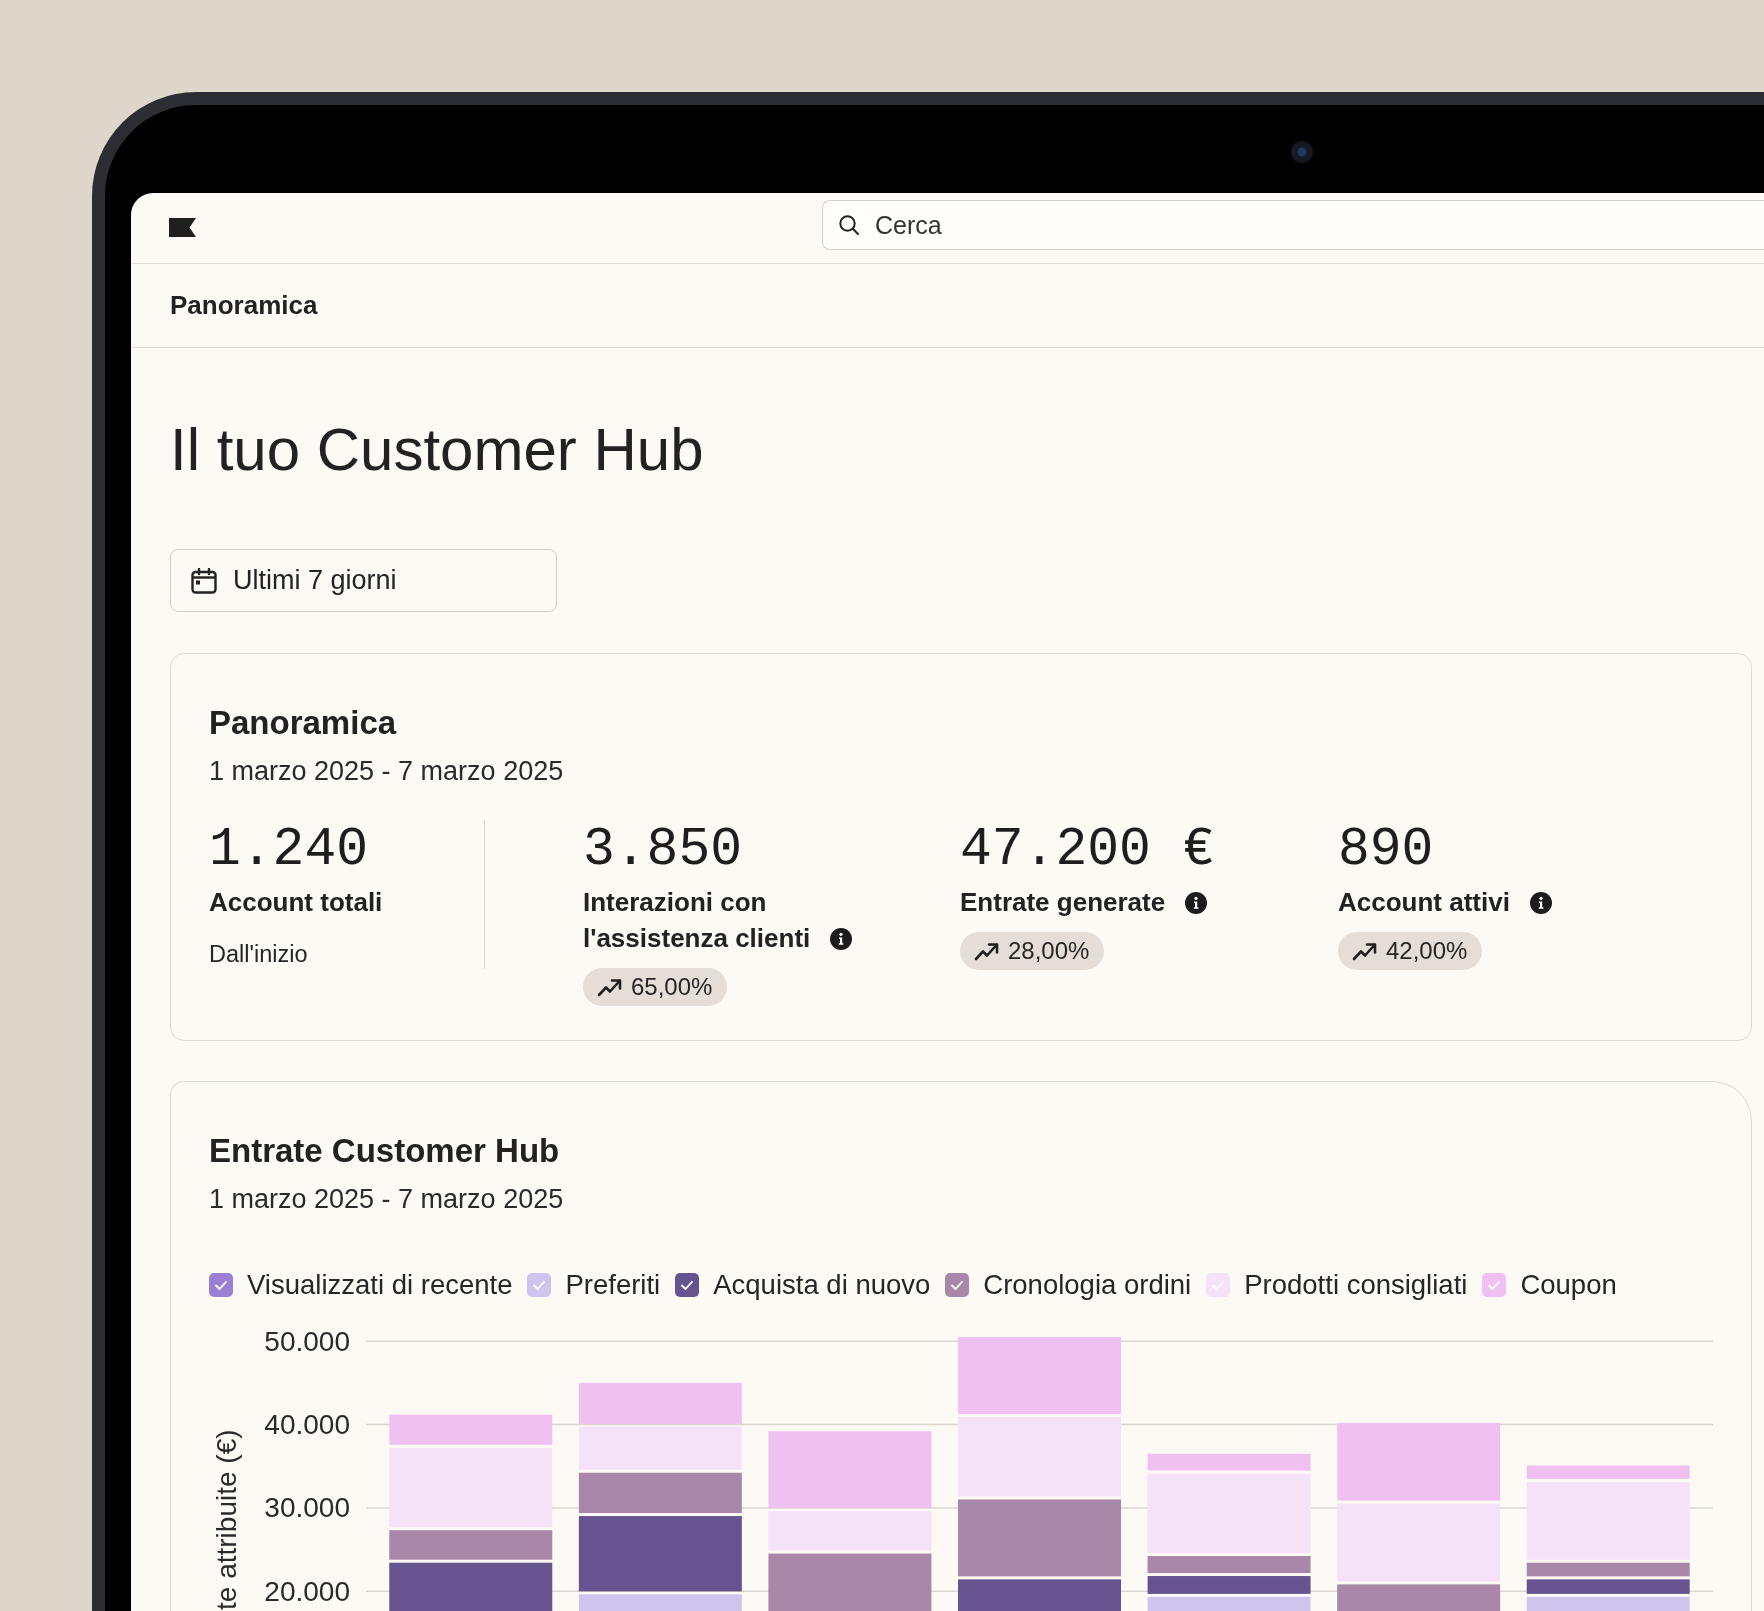  I want to click on stat-value: 1.240, so click(289, 850).